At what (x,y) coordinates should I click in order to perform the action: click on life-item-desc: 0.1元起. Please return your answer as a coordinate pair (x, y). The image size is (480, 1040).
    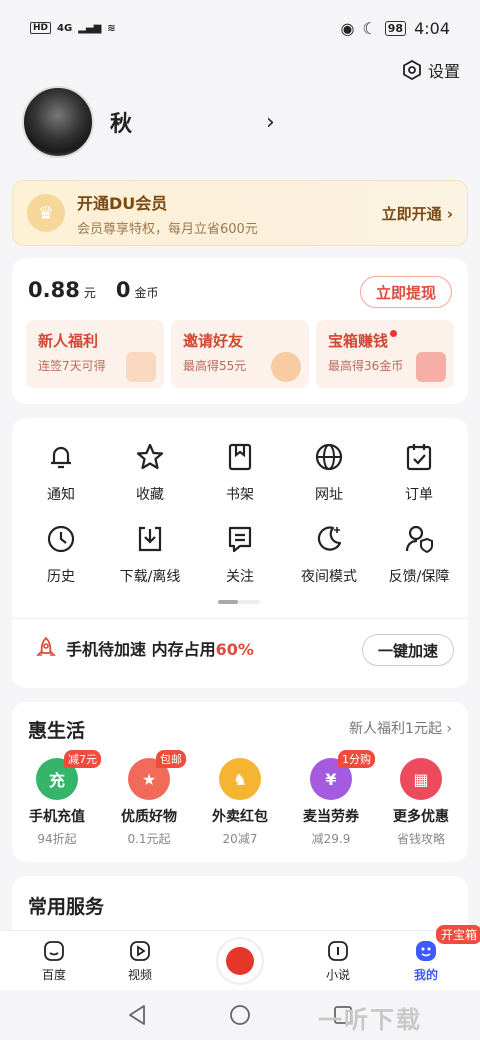
    Looking at the image, I should click on (149, 839).